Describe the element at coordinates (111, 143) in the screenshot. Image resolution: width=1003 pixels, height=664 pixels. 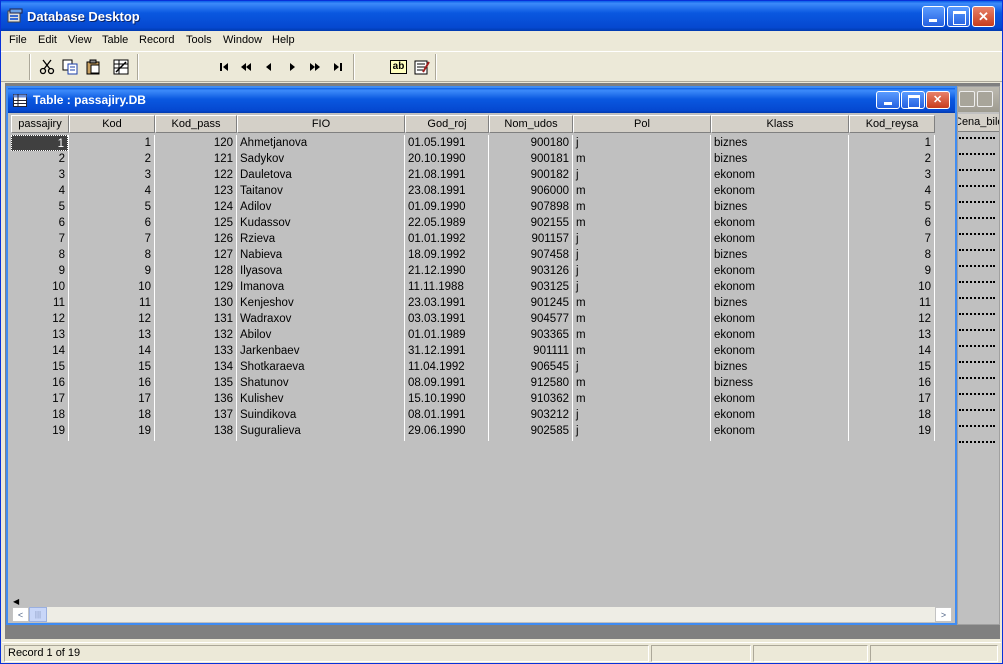
I see `cell-kod: 1` at that location.